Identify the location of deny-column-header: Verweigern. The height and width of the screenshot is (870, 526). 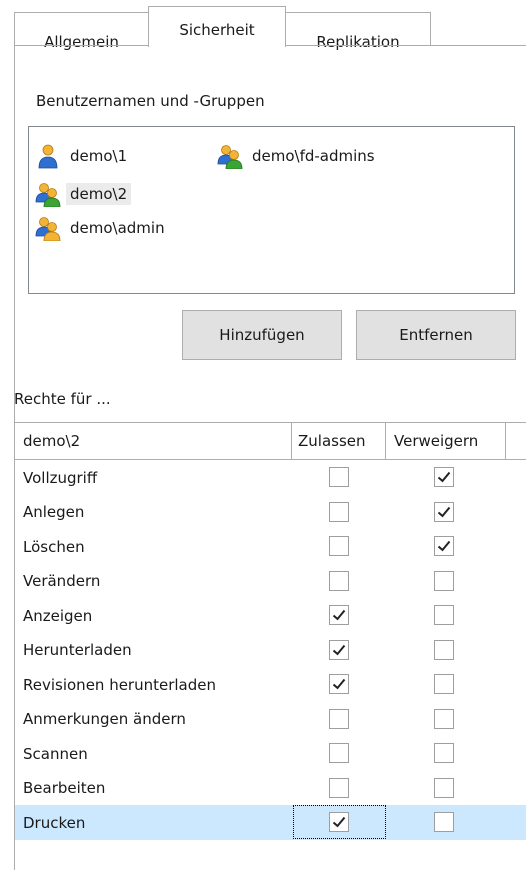
(446, 441).